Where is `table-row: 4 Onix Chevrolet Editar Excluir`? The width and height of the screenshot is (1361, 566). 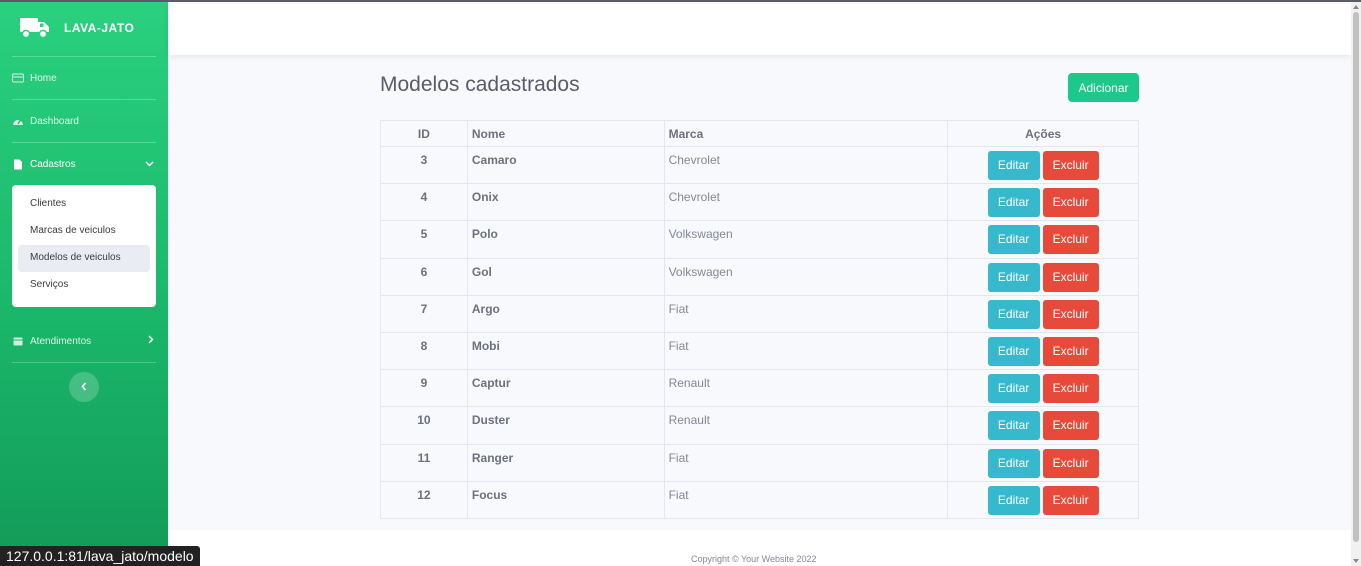
table-row: 4 Onix Chevrolet Editar Excluir is located at coordinates (759, 202).